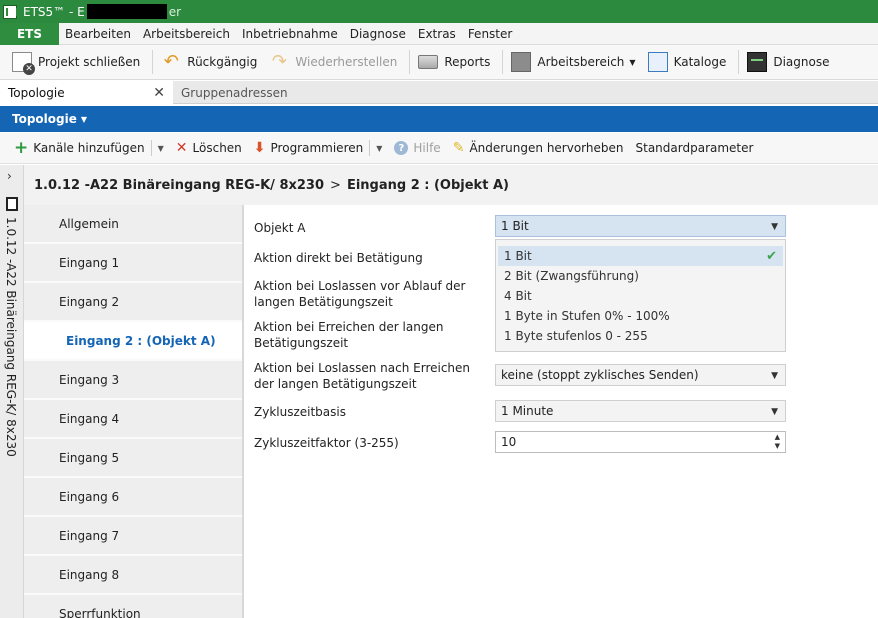  What do you see at coordinates (12, 204) in the screenshot?
I see `device-icon` at bounding box center [12, 204].